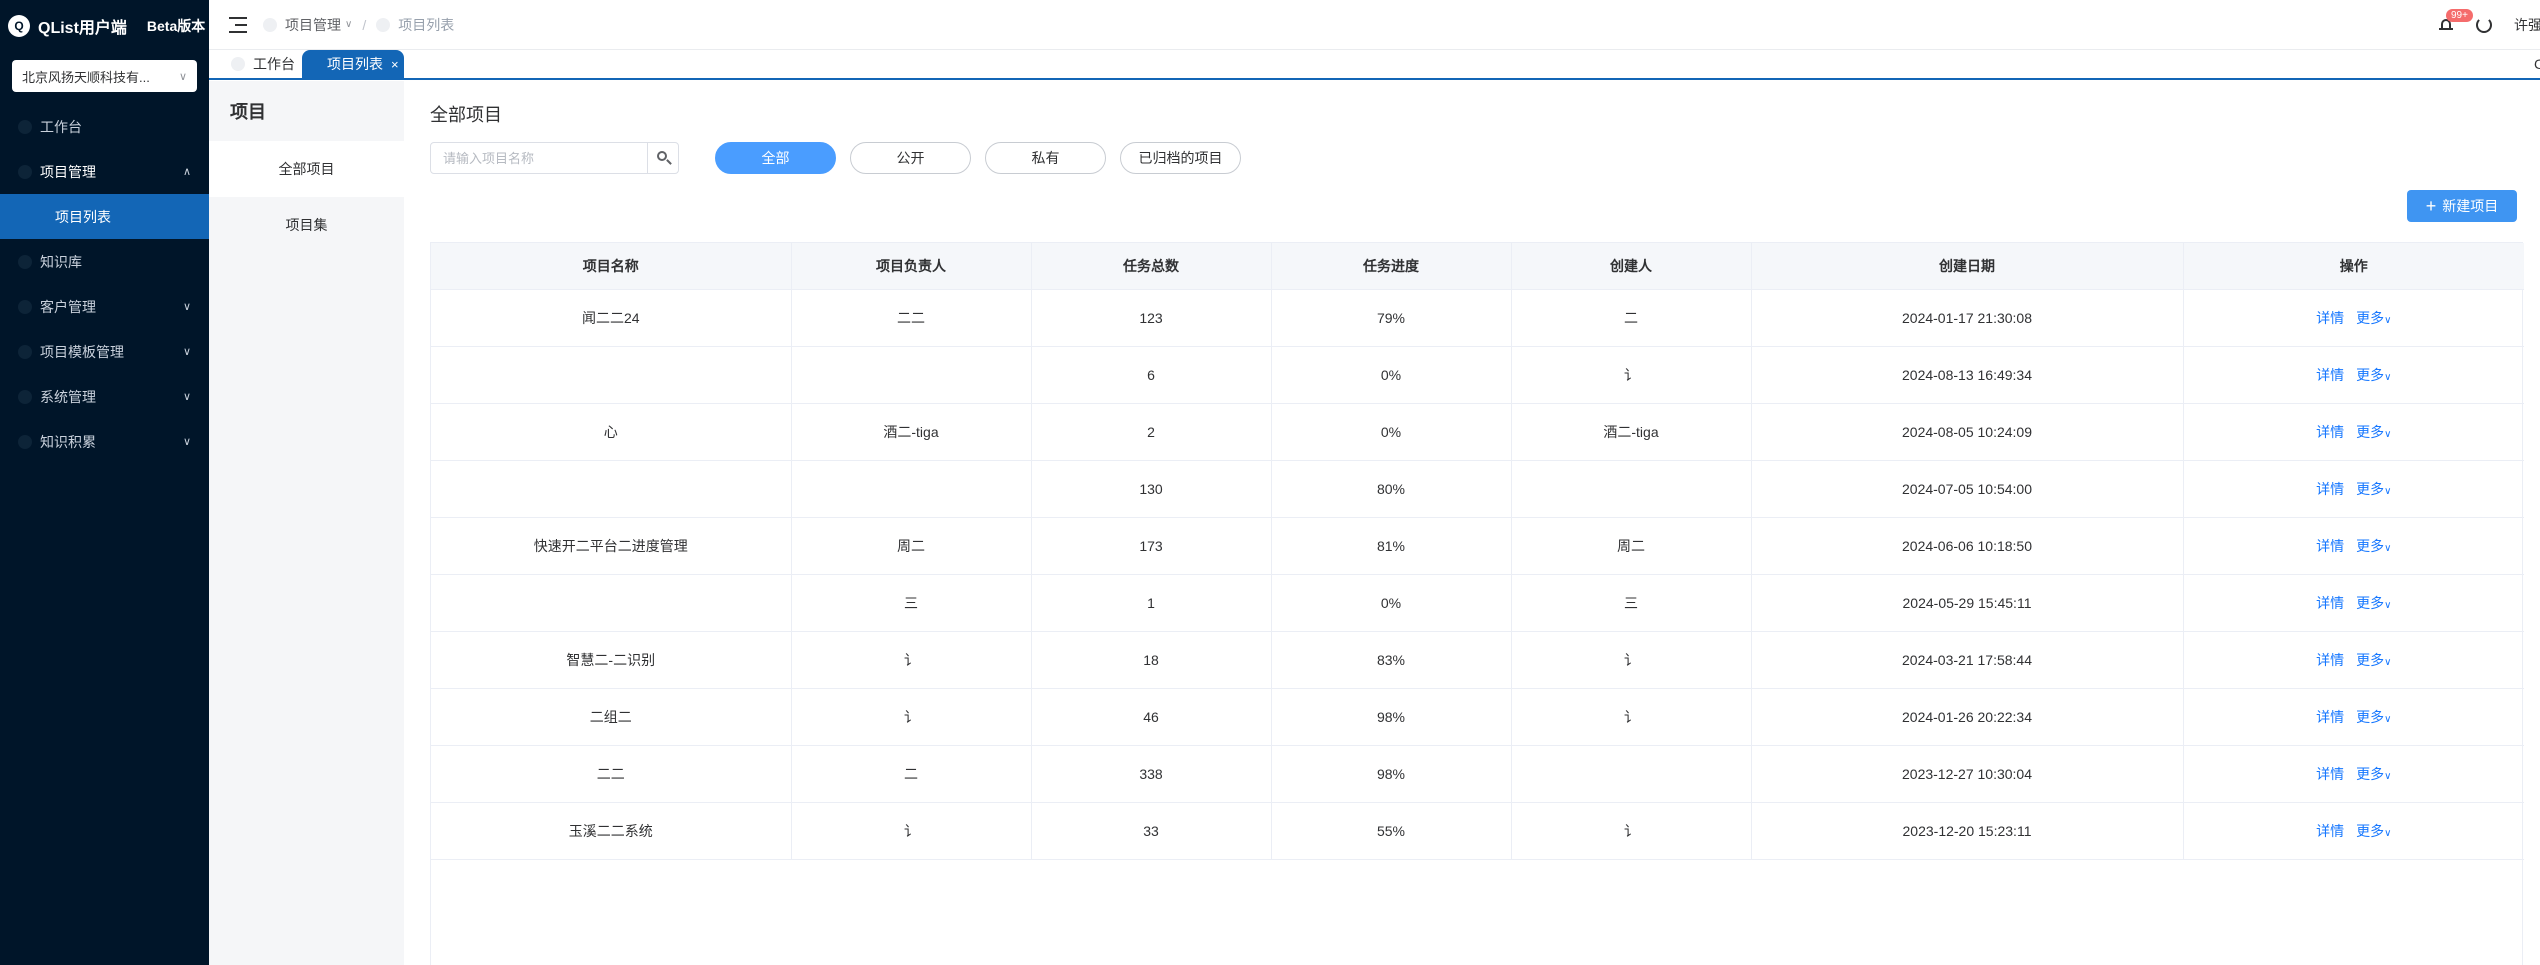  I want to click on app-name: QList用户端, so click(82, 28).